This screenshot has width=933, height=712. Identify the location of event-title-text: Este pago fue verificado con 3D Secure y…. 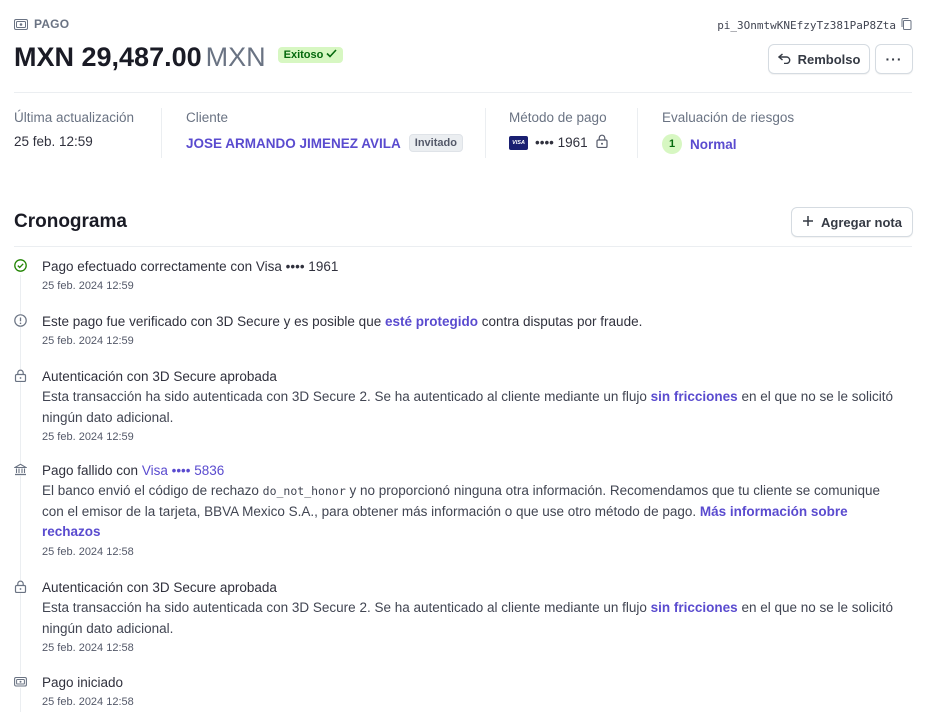
(213, 321).